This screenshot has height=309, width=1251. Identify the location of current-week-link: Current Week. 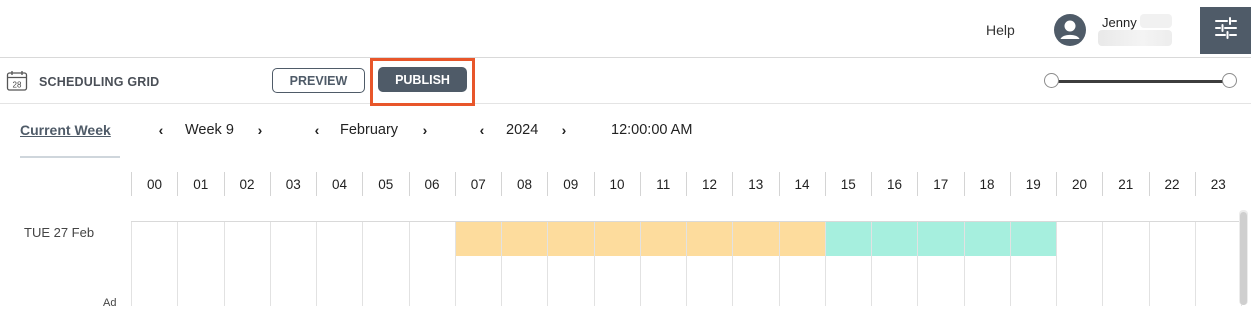
(65, 130).